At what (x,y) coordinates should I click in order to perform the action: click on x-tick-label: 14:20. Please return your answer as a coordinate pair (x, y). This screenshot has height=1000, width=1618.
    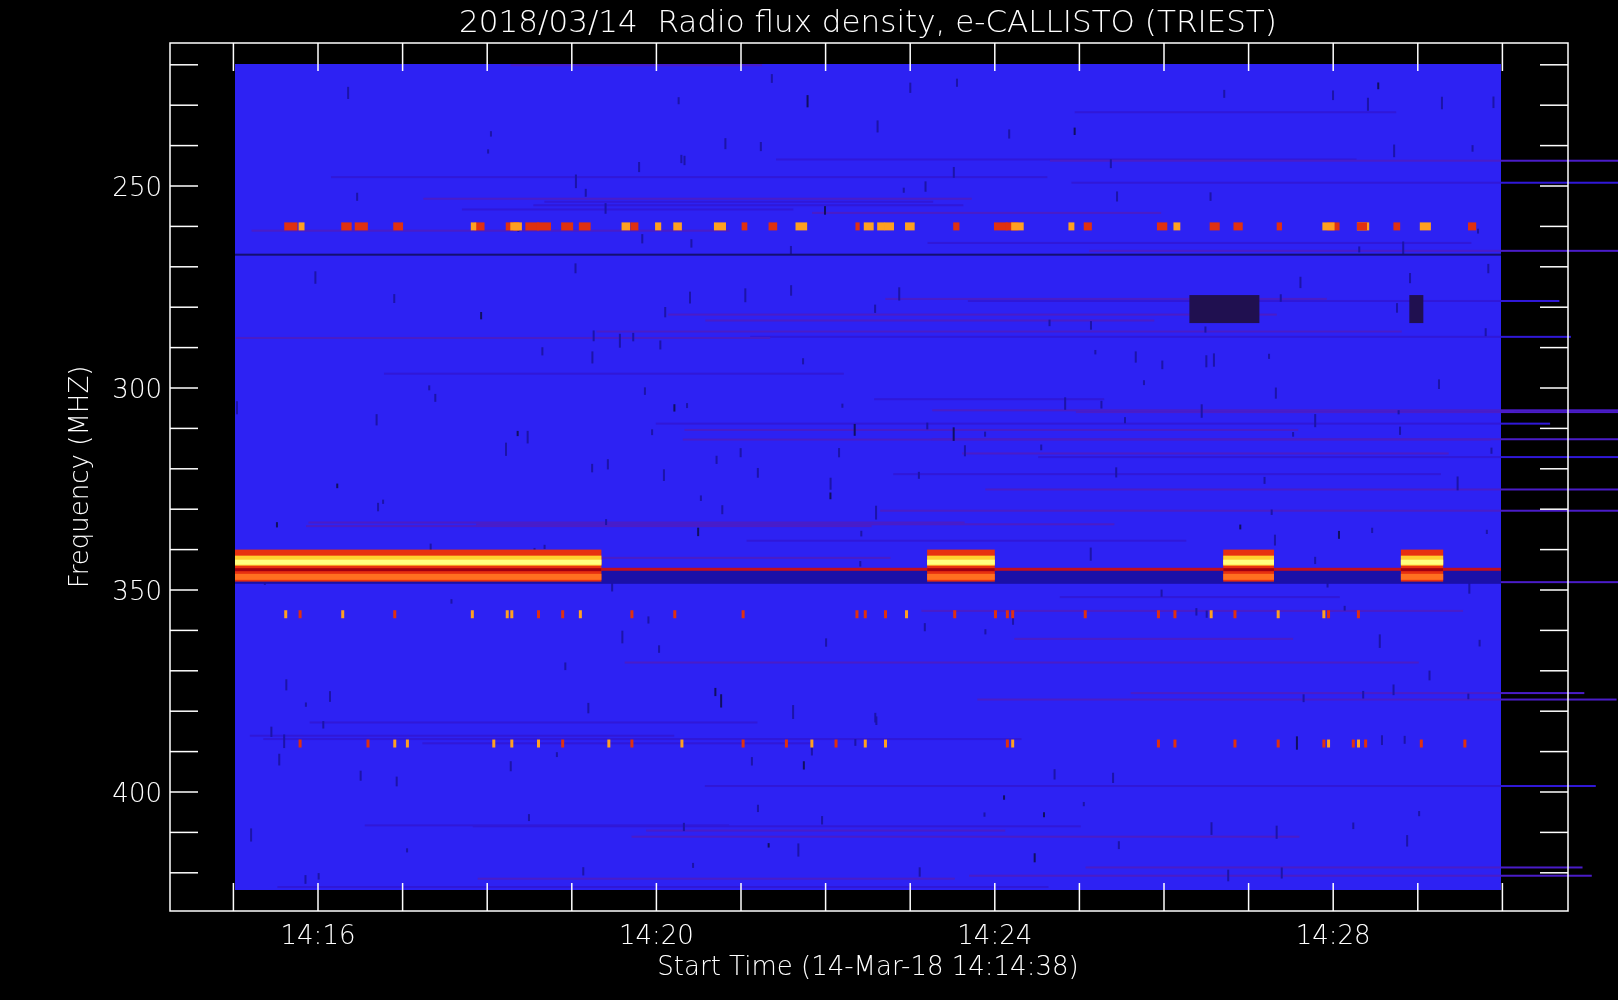
    Looking at the image, I should click on (656, 935).